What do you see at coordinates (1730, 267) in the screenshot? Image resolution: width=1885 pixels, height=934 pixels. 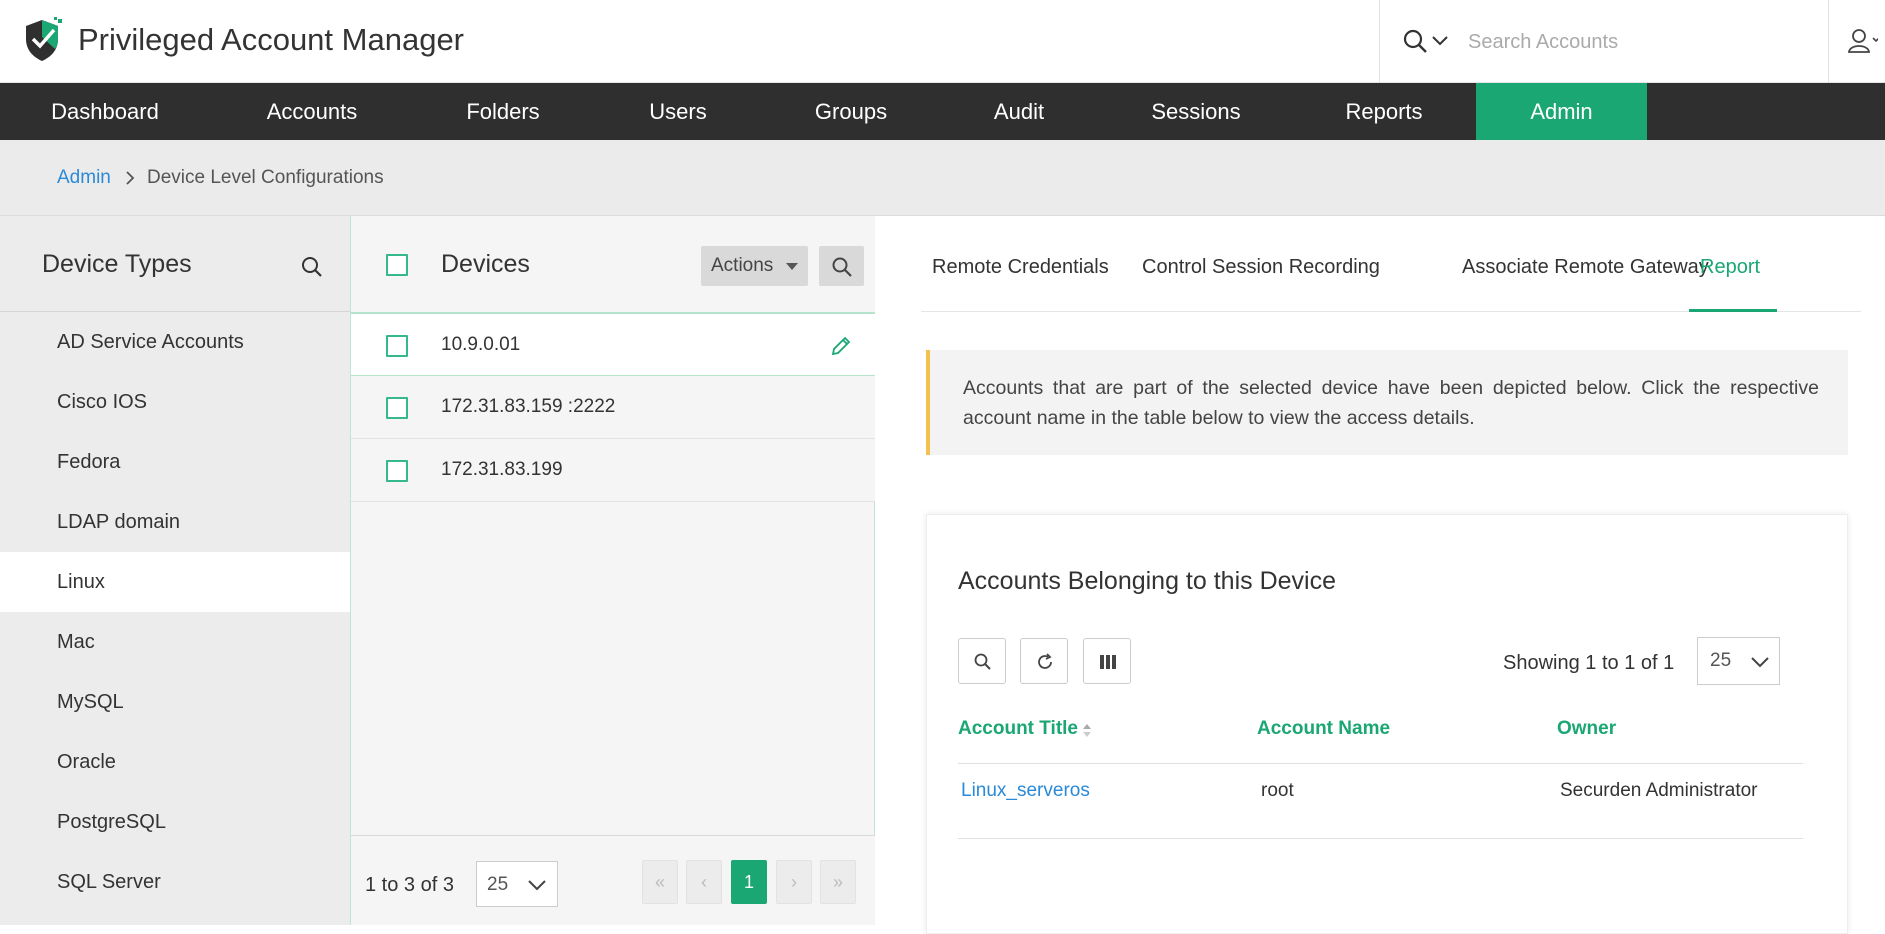 I see `tab-report: Report` at bounding box center [1730, 267].